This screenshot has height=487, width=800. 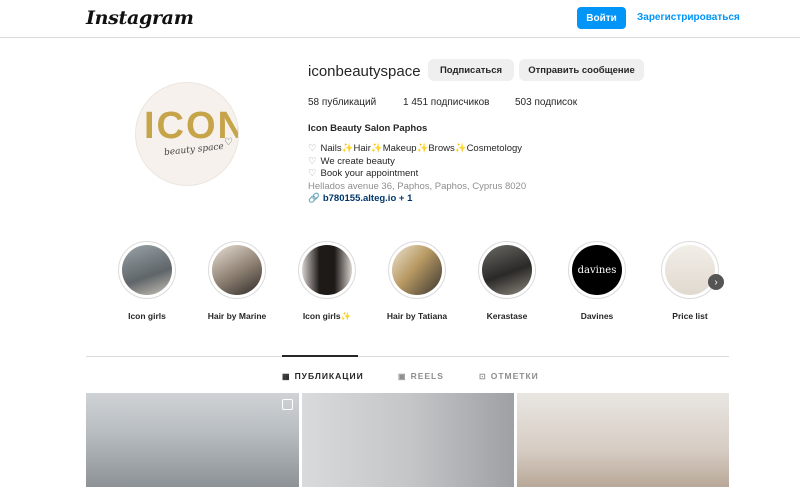 I want to click on highlight-label: Hair by Marine, so click(x=237, y=316).